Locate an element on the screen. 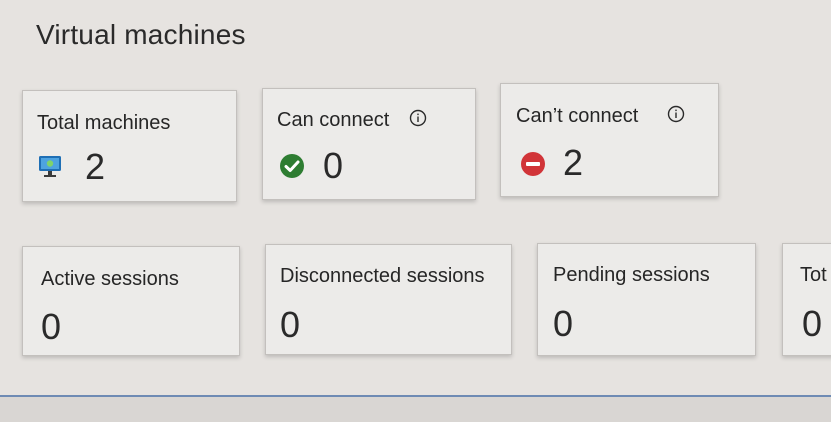 The image size is (831, 422). cant-connect-card: Can’t connect 2 is located at coordinates (609, 140).